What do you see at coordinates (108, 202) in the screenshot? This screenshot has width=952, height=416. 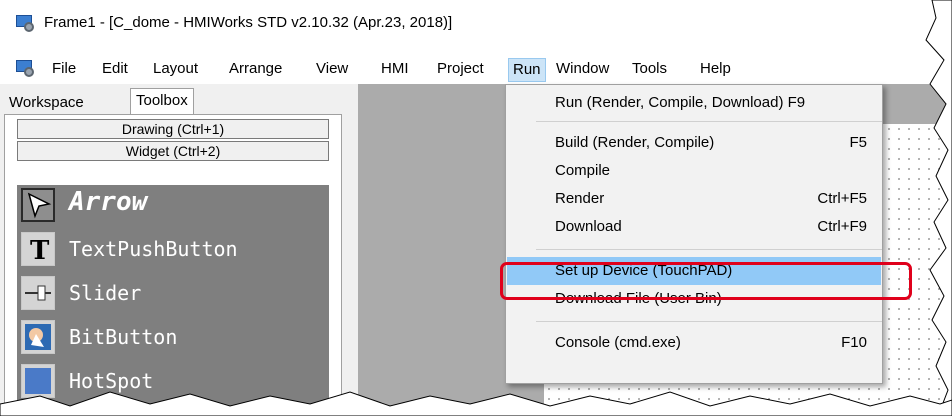 I see `tool-label: Arrow` at bounding box center [108, 202].